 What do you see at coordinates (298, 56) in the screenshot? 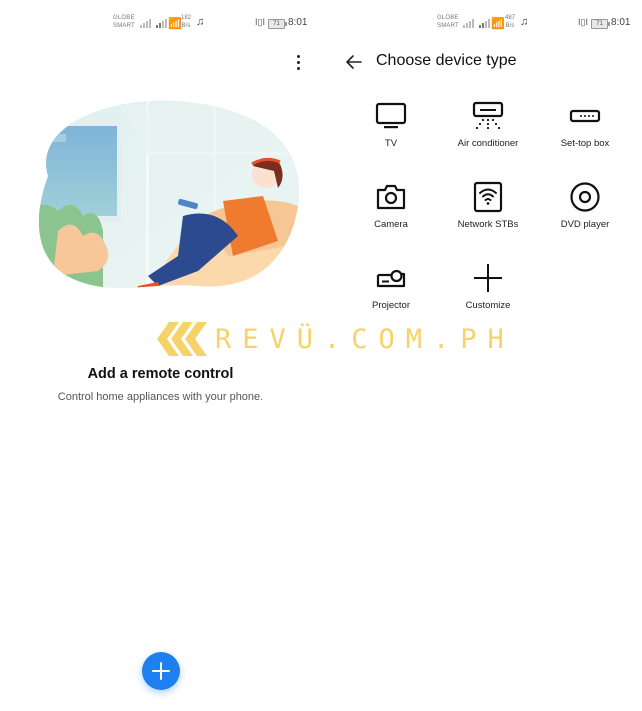
I see `more-vertical-icon` at bounding box center [298, 56].